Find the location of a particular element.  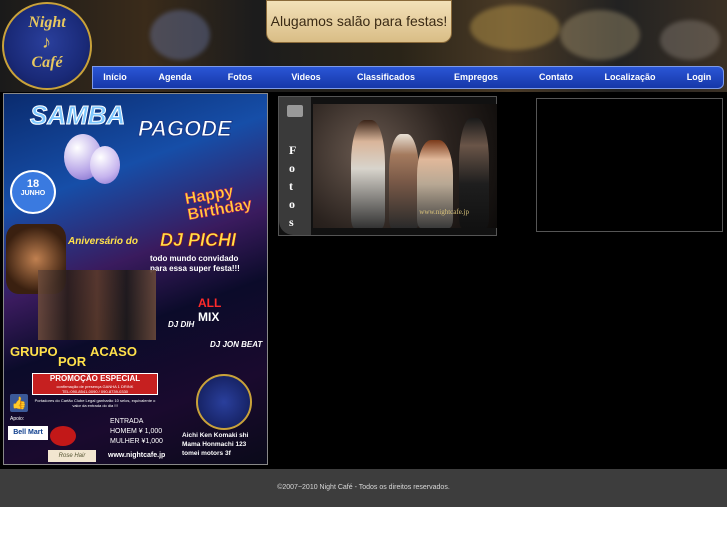

fotos-tab-letters: F o t o s is located at coordinates (293, 186).